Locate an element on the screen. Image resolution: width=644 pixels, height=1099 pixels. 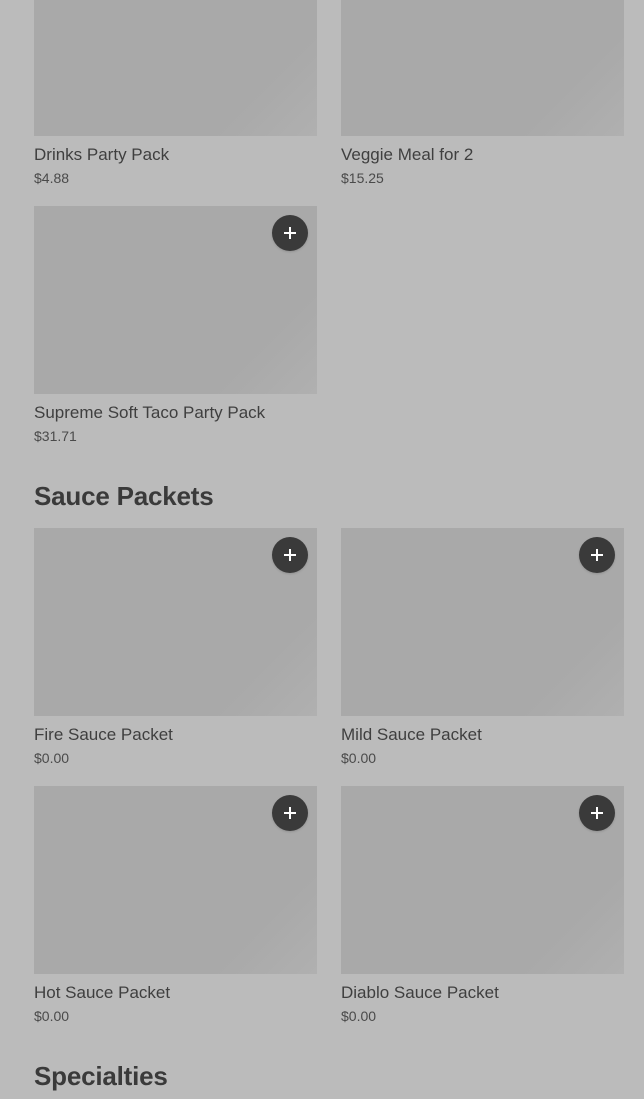
menu-item-card: Supreme Soft Taco Party Pack $31.71 is located at coordinates (175, 325).